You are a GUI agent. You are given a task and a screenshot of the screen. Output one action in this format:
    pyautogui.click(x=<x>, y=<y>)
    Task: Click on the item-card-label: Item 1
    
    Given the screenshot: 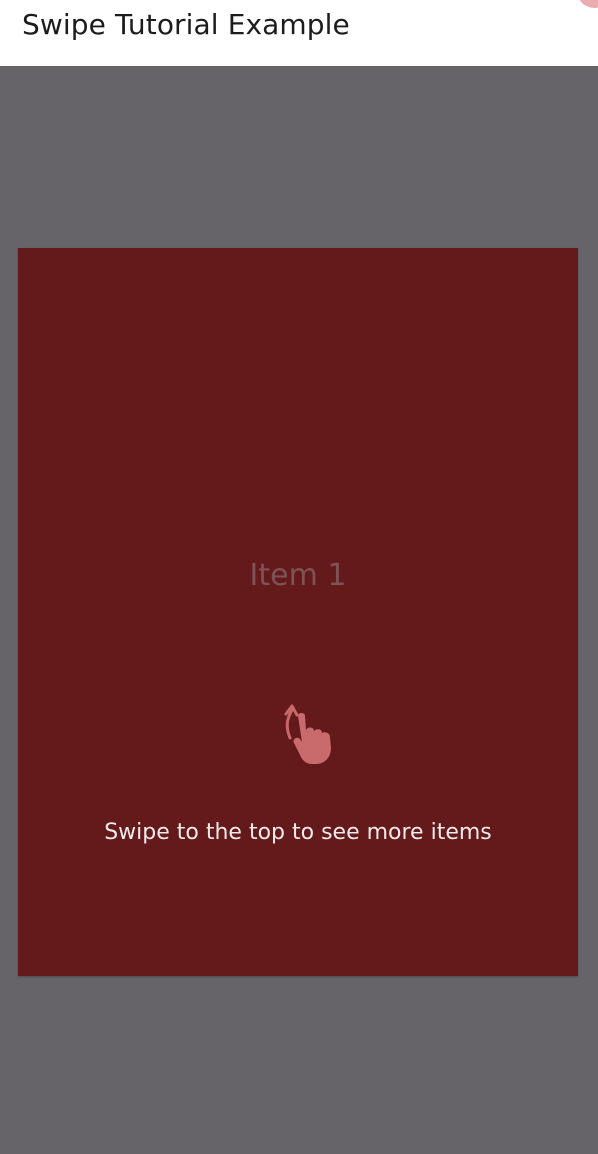 What is the action you would take?
    pyautogui.click(x=298, y=575)
    